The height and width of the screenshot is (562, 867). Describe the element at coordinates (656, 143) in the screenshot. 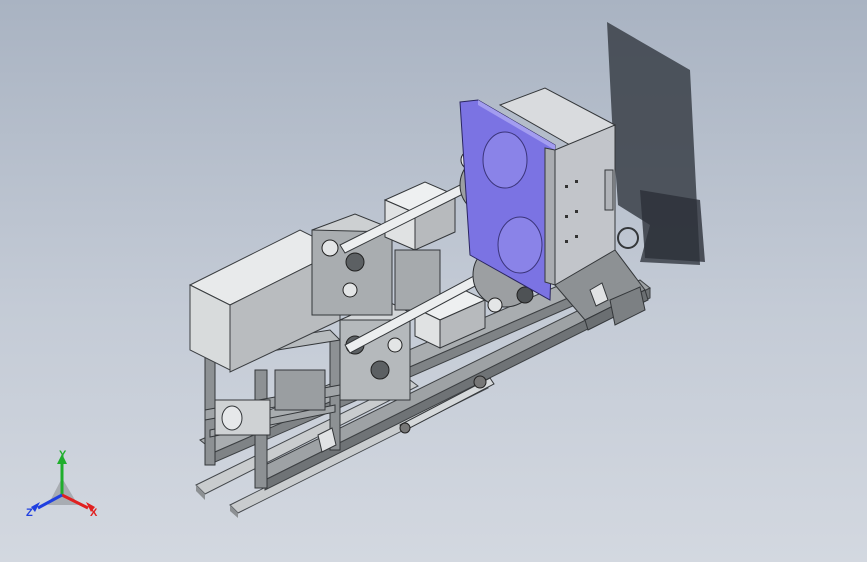

I see `model-shadow` at that location.